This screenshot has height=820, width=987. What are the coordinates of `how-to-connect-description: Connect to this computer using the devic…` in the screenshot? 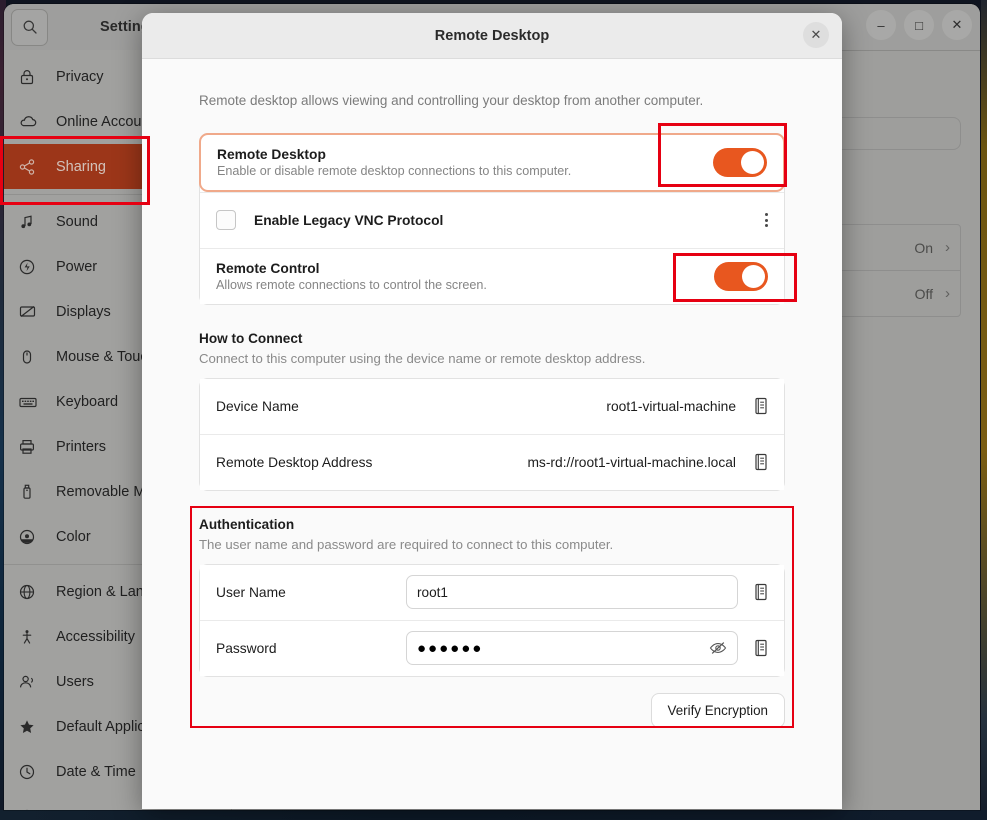 It's located at (422, 358).